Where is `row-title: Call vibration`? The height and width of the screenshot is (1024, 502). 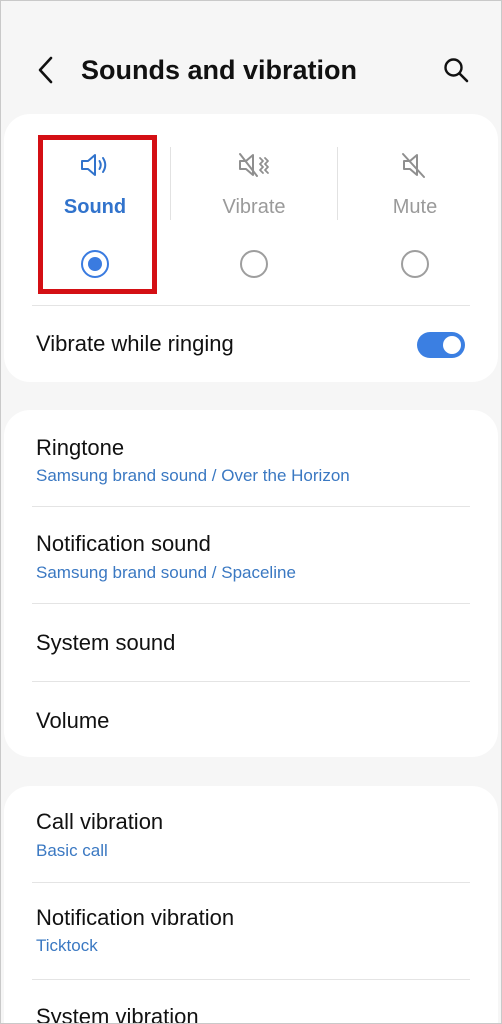 row-title: Call vibration is located at coordinates (100, 821).